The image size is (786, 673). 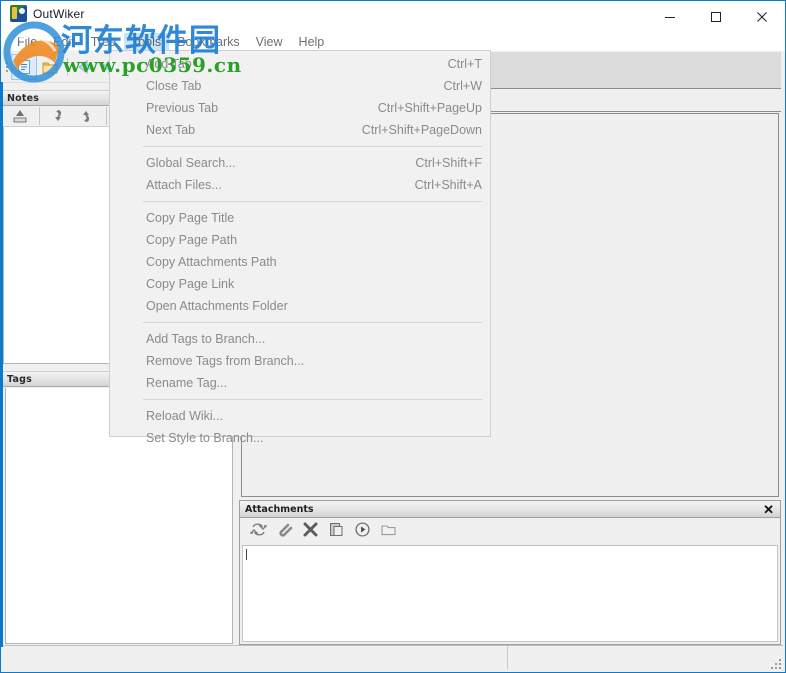 What do you see at coordinates (300, 130) in the screenshot?
I see `menu-item-next-tab: Next Tab Ctrl+Shift+PageDown` at bounding box center [300, 130].